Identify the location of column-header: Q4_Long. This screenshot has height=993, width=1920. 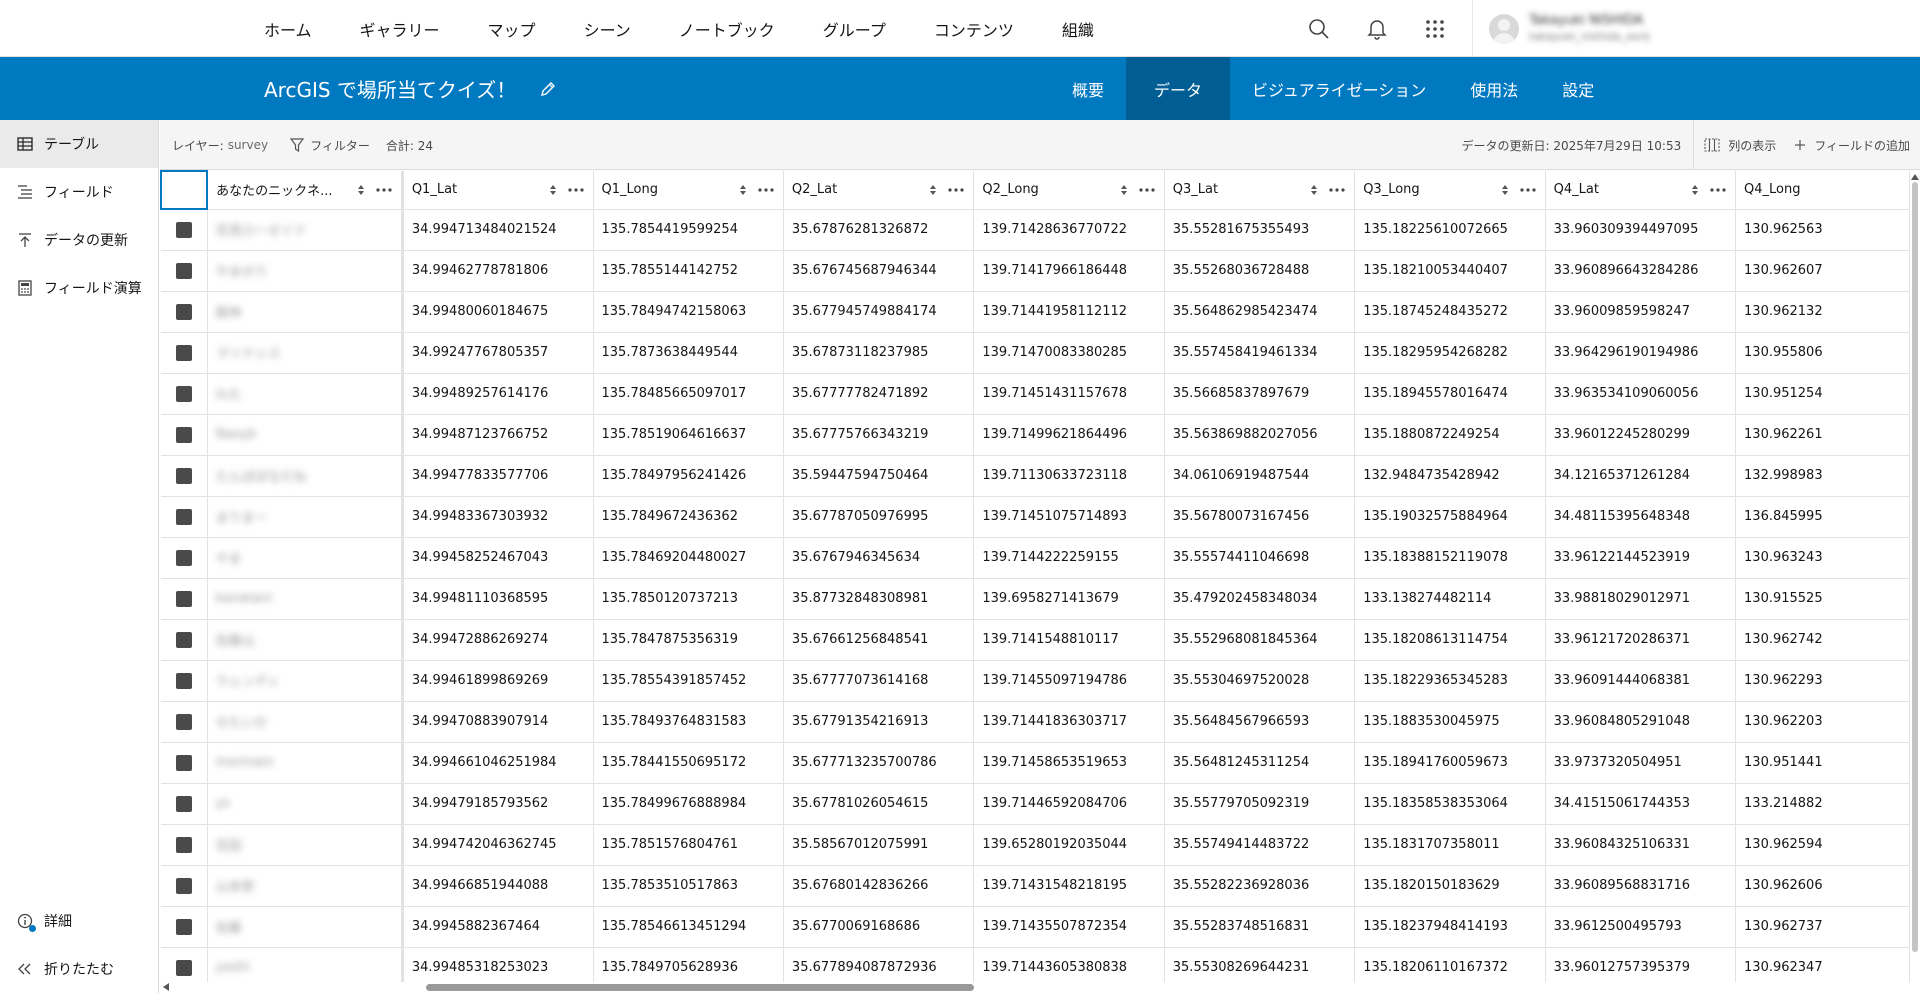
(1822, 190).